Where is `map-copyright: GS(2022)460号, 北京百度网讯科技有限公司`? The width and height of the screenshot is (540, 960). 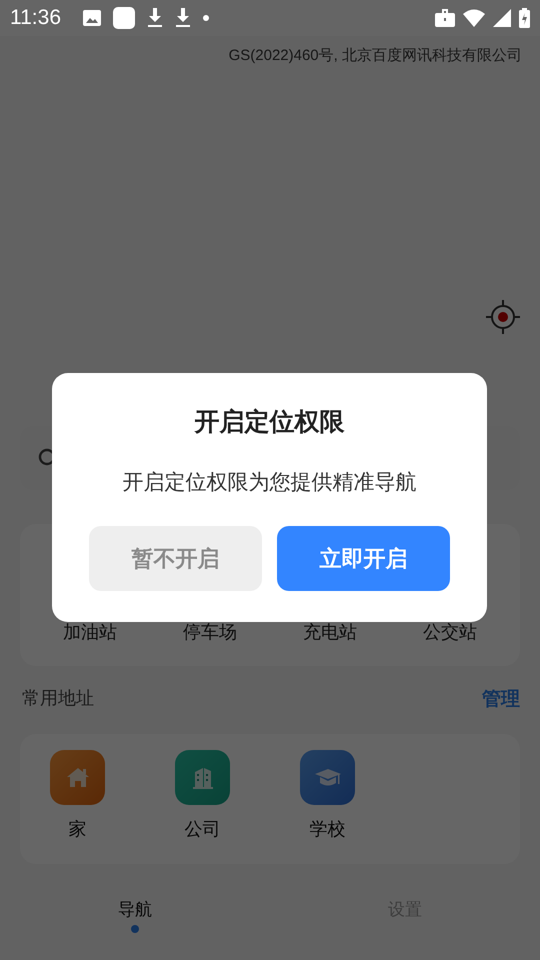
map-copyright: GS(2022)460号, 北京百度网讯科技有限公司 is located at coordinates (375, 55).